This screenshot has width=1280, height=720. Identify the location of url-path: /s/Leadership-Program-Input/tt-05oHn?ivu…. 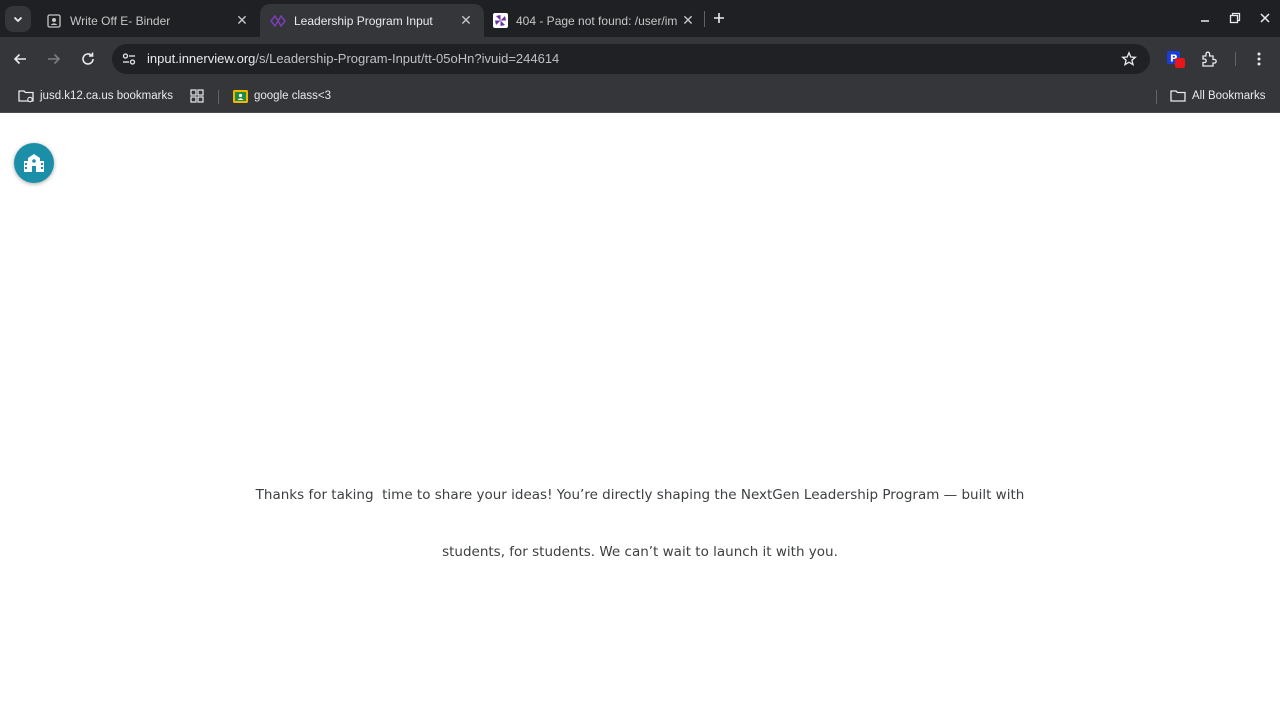
(407, 58).